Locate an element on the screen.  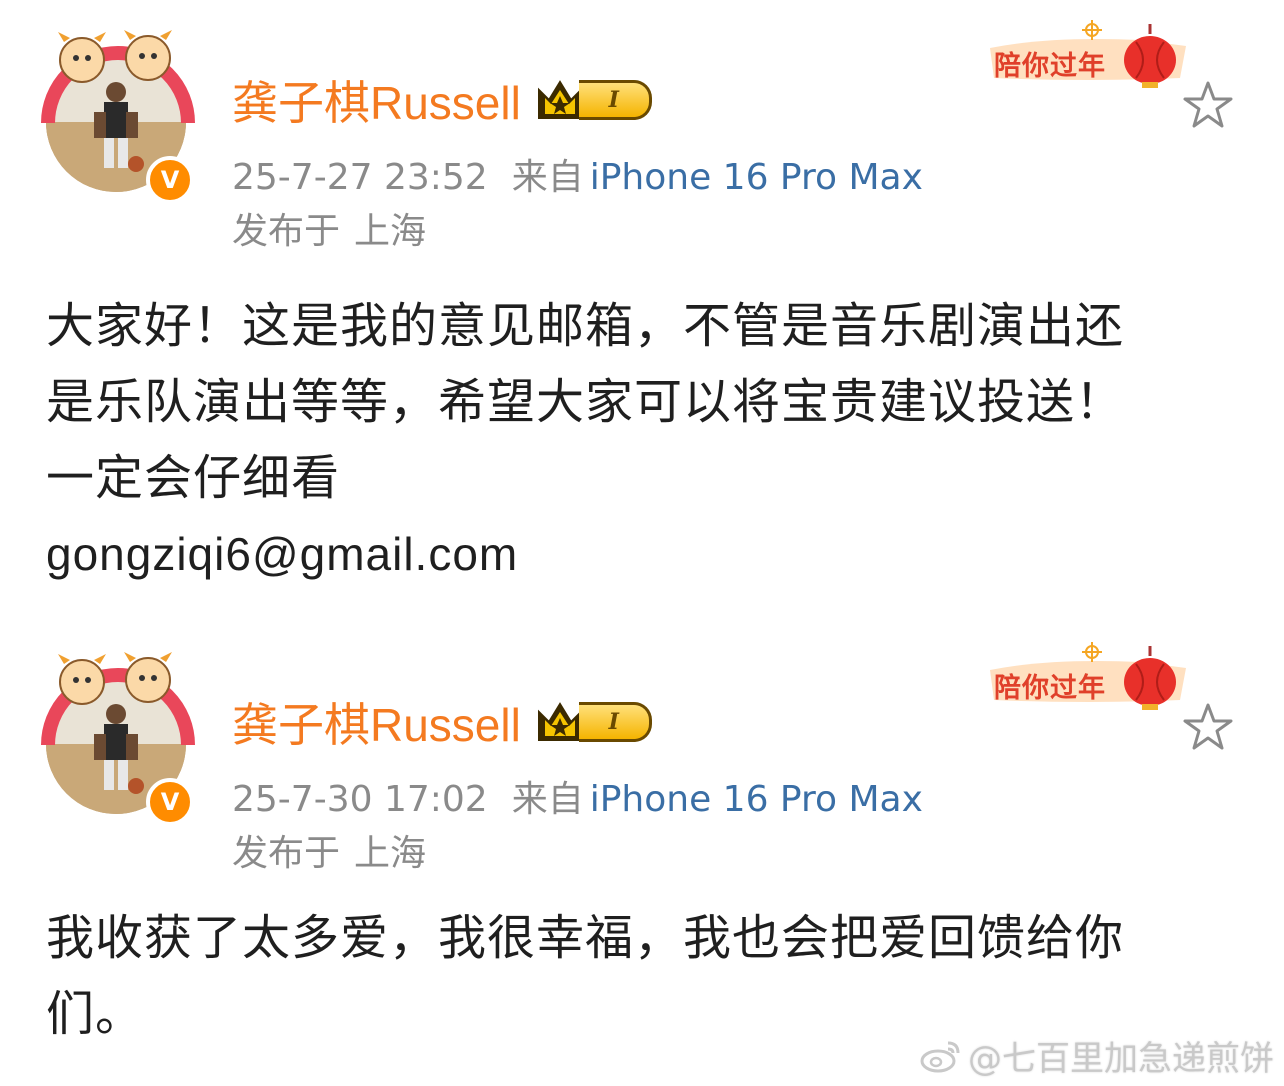
post-time: 25-7-27 23:52 is located at coordinates (360, 177).